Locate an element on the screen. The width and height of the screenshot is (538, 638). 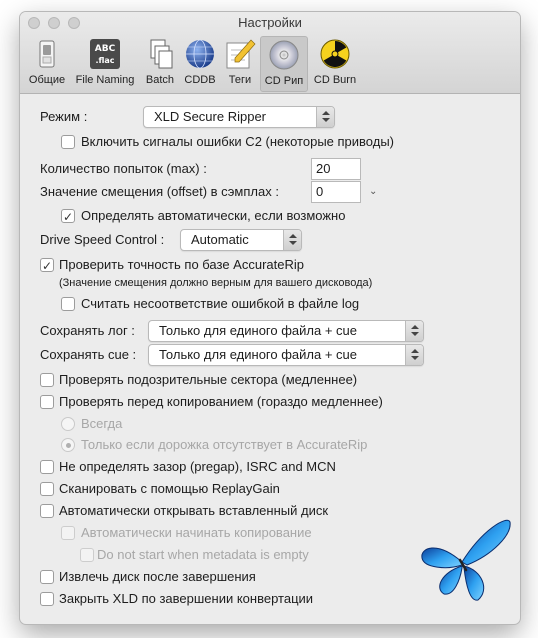
tab-tags: Теги is located at coordinates (240, 64).